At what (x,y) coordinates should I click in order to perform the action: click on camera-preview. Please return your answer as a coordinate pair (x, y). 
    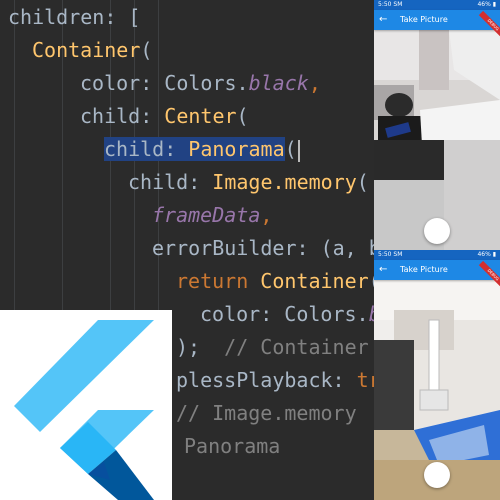
    Looking at the image, I should click on (437, 140).